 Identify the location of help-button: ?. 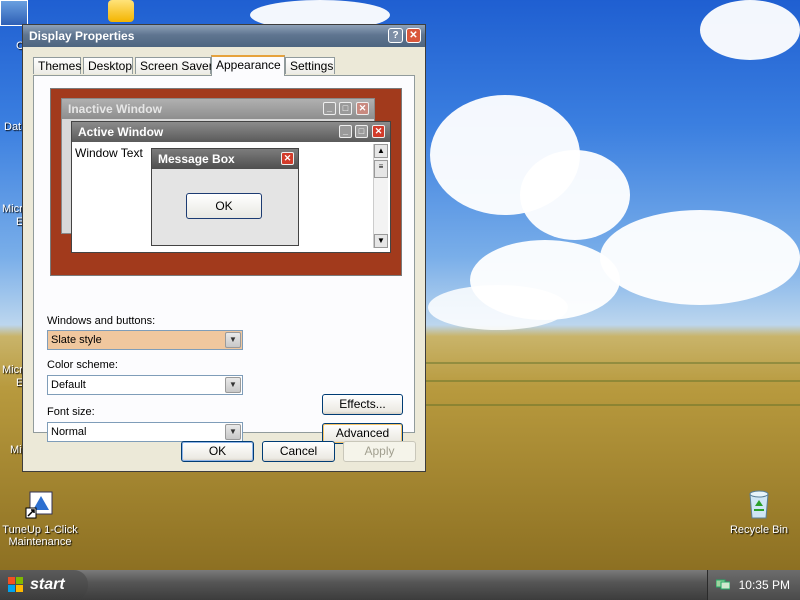
(395, 35).